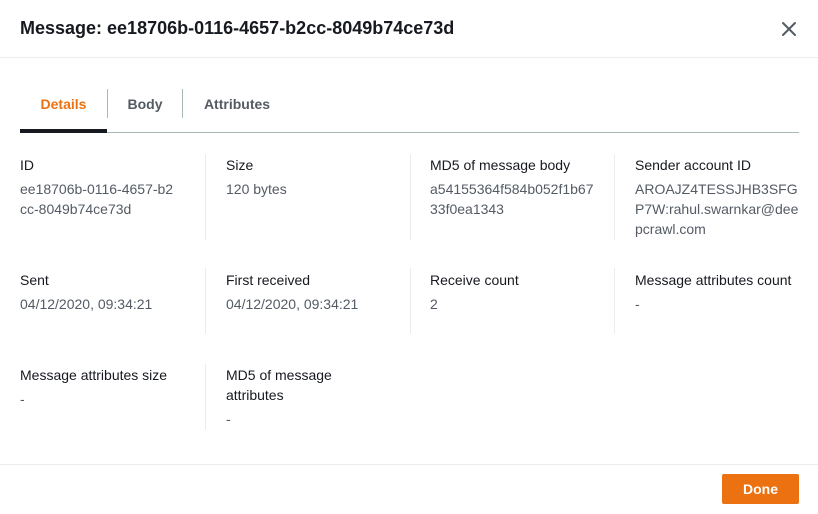 The image size is (818, 514). What do you see at coordinates (311, 177) in the screenshot?
I see `detail-size: Size 120 bytes` at bounding box center [311, 177].